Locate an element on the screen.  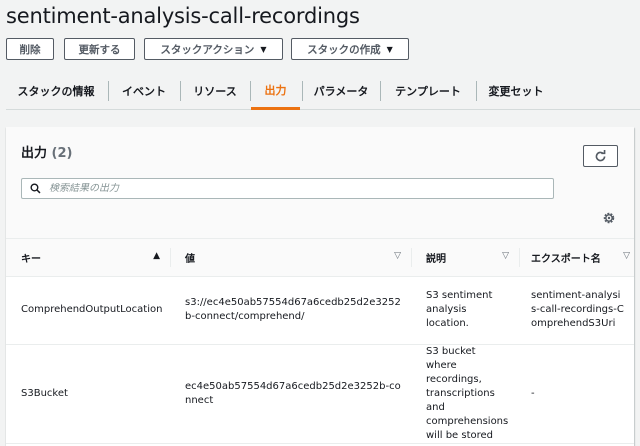
cell-key: ComprehendOutputLocation is located at coordinates (88, 310).